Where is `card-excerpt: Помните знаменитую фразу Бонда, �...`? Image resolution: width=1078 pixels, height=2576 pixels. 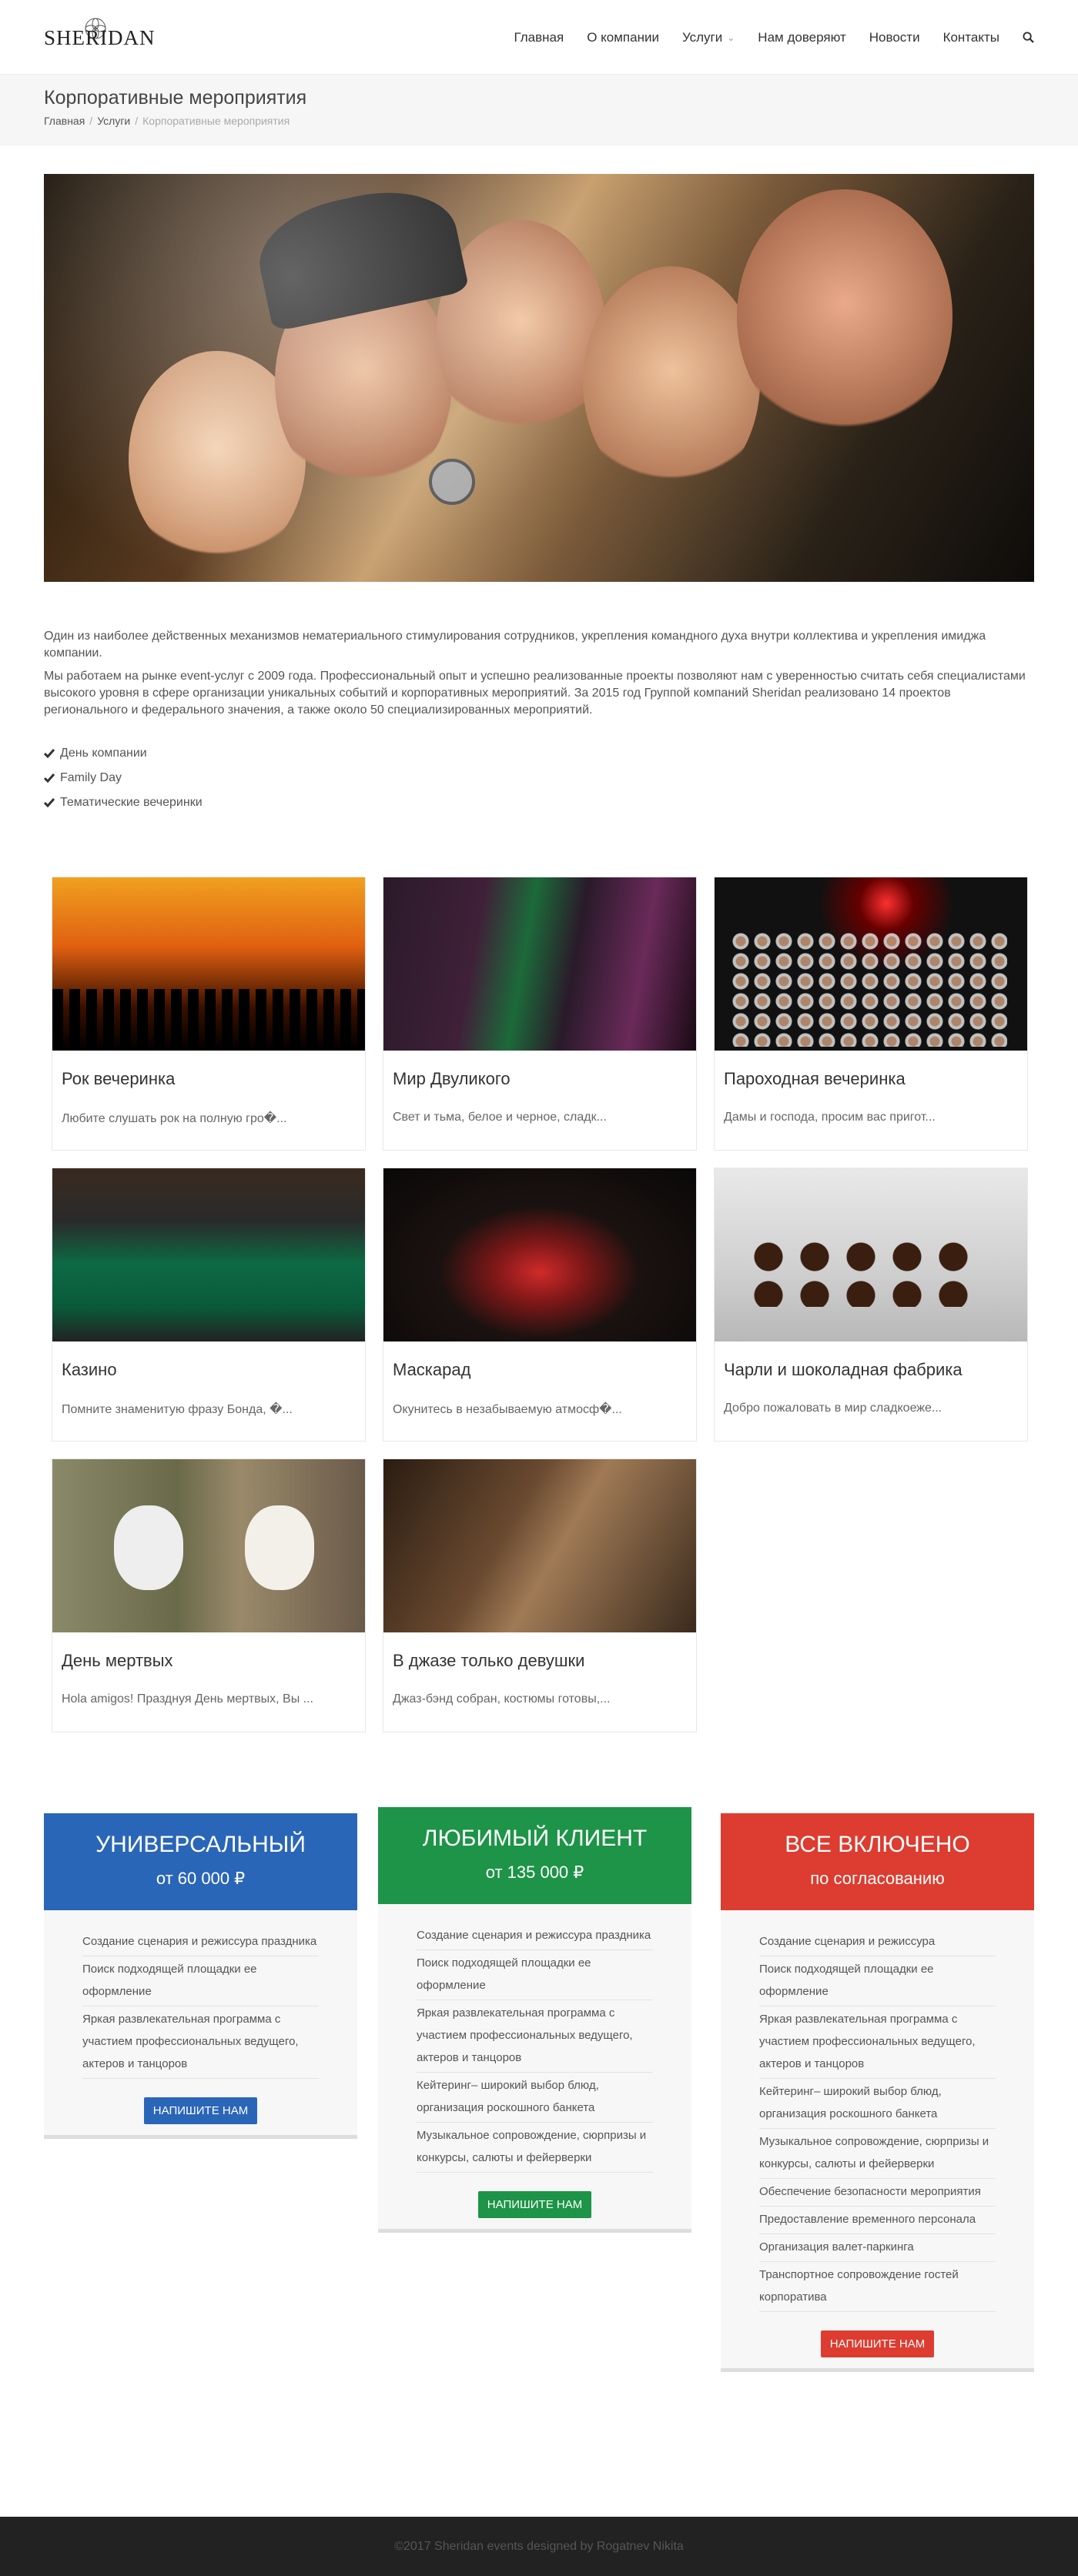
card-excerpt: Помните знаменитую фразу Бонда, �... is located at coordinates (177, 1409).